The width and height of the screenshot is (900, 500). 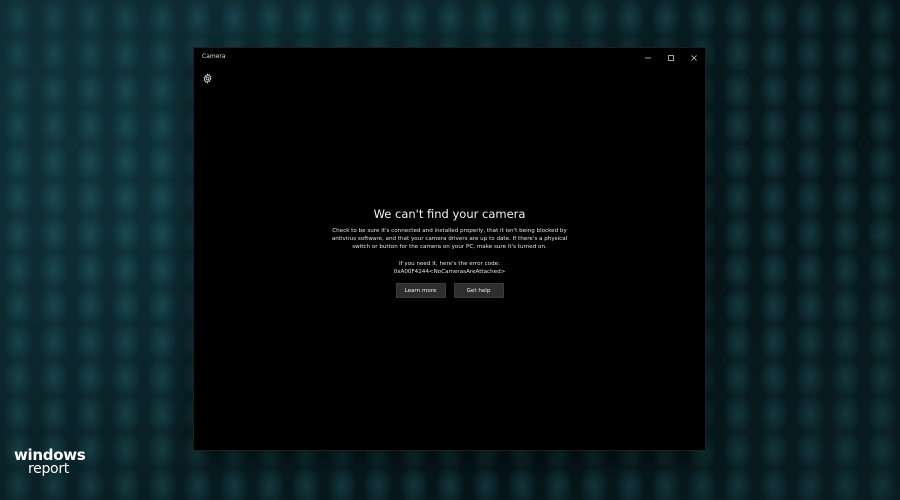 I want to click on maximize-icon, so click(x=670, y=58).